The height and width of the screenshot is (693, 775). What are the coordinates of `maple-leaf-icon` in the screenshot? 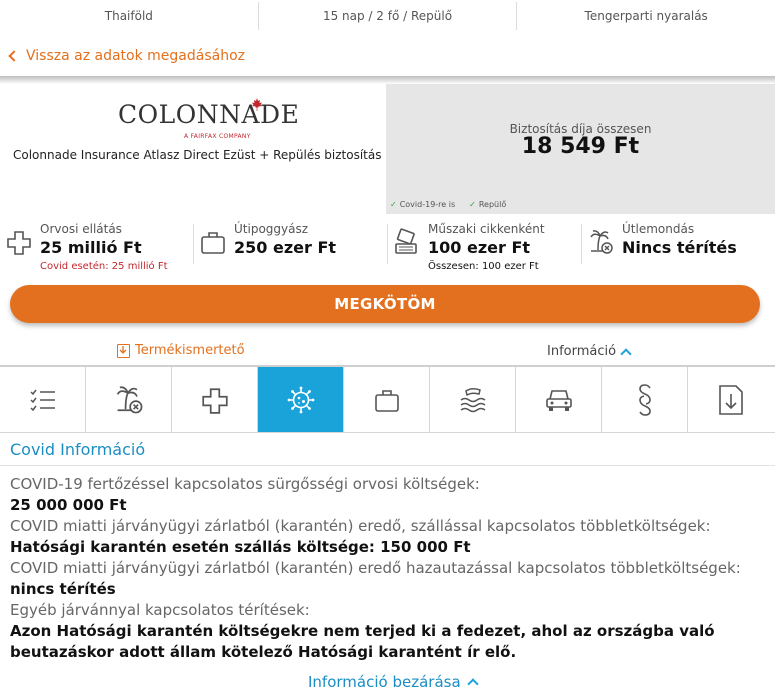 It's located at (257, 104).